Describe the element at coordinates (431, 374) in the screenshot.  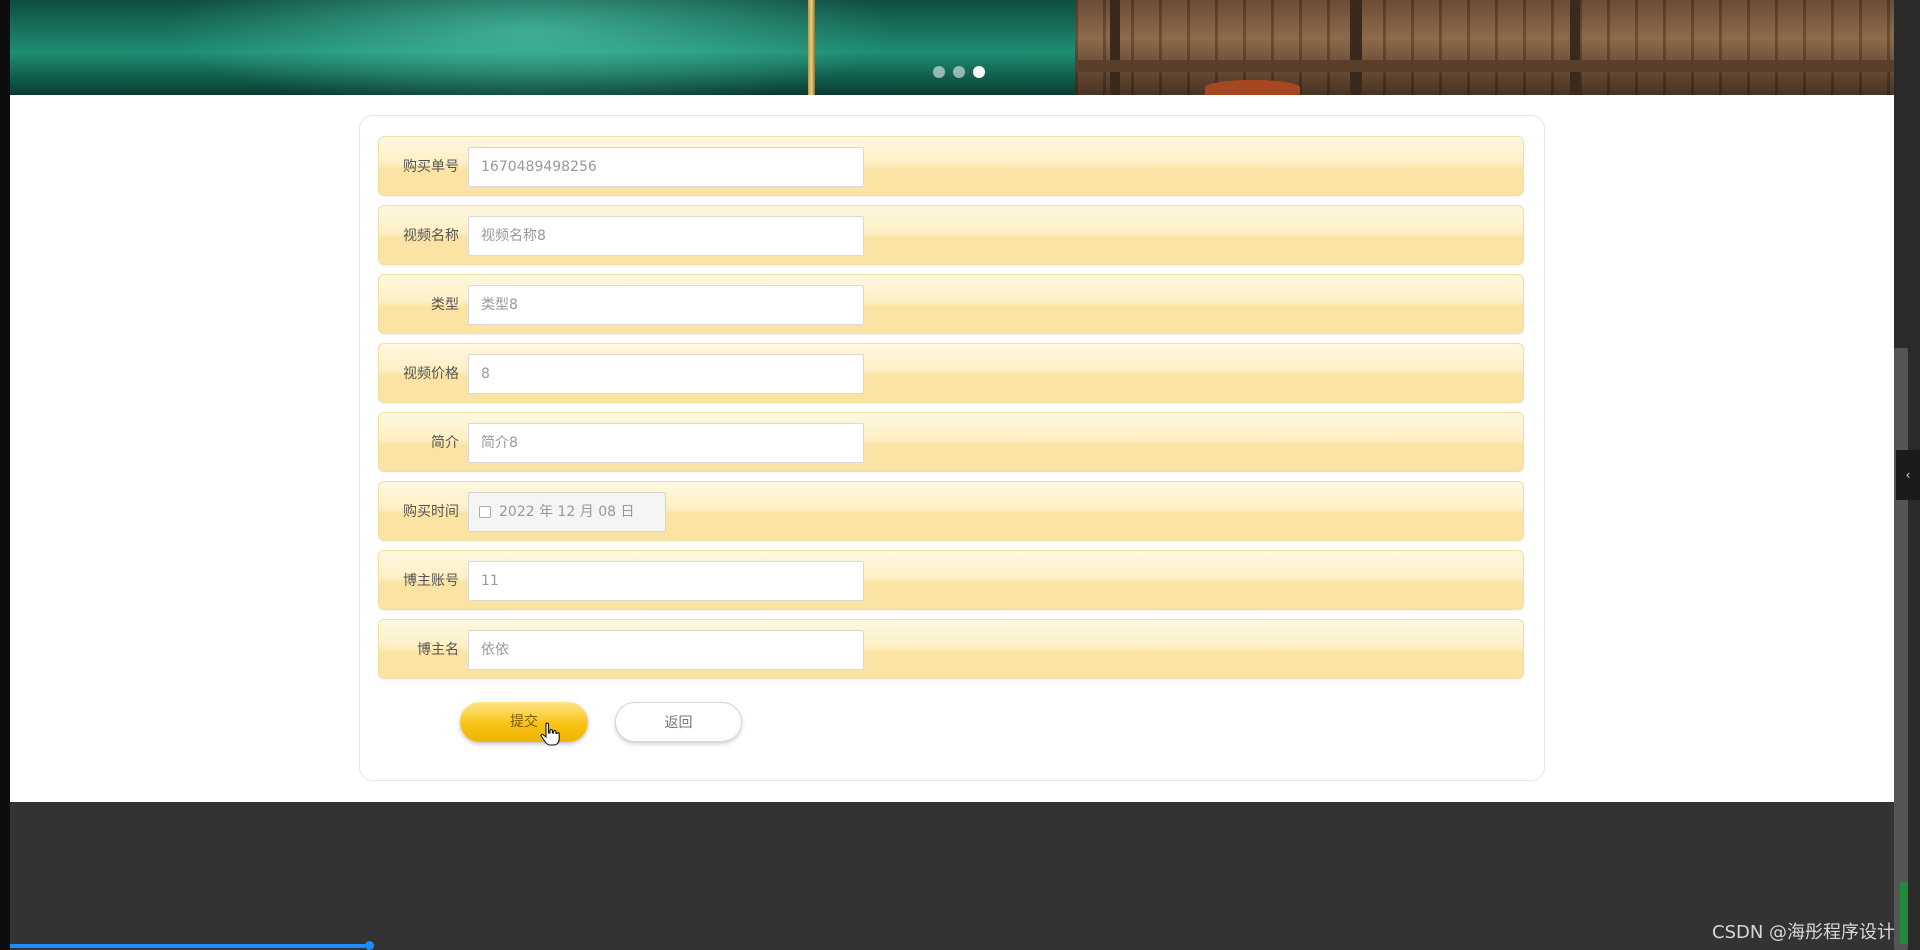
I see `video-price-label: 视频价格` at that location.